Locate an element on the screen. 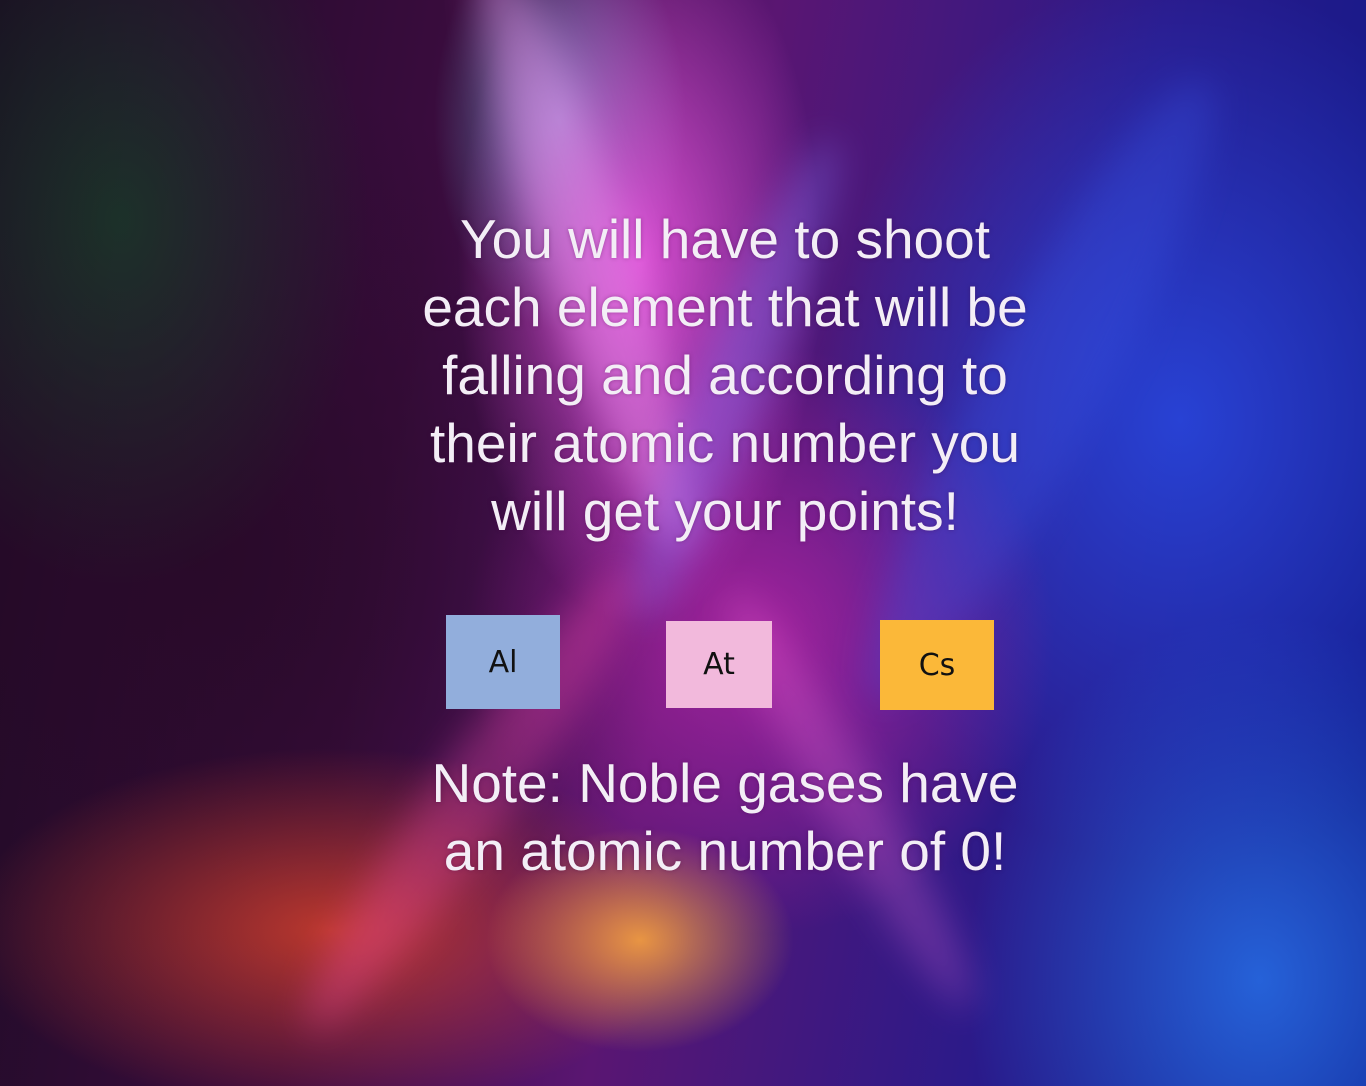 The image size is (1366, 1086). element-symbol: Cs is located at coordinates (937, 665).